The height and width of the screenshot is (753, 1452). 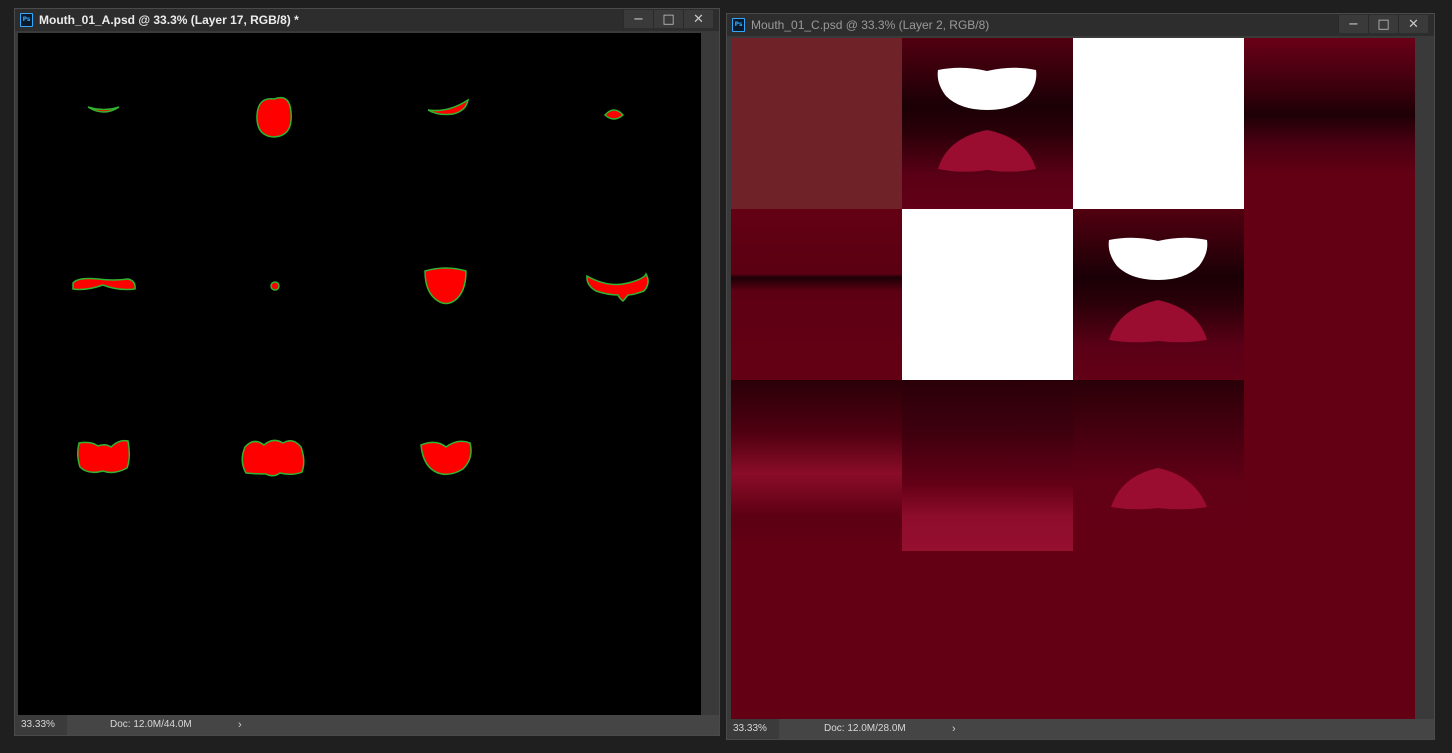 What do you see at coordinates (1080, 729) in the screenshot?
I see `status-bar: 33.33% Doc: 12.0M/28.0M ›` at bounding box center [1080, 729].